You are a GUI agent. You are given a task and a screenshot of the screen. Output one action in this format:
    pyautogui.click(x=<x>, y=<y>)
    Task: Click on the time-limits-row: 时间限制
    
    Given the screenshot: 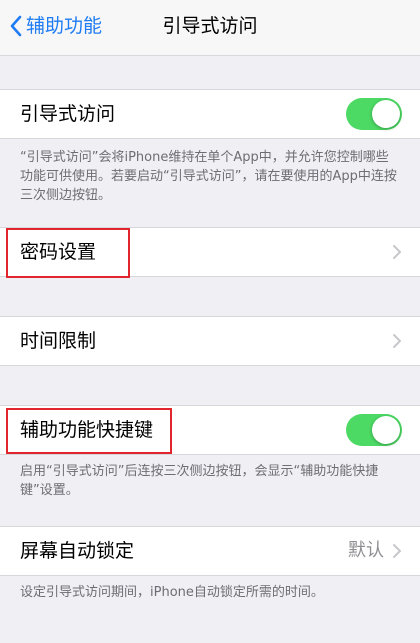 What is the action you would take?
    pyautogui.click(x=210, y=341)
    